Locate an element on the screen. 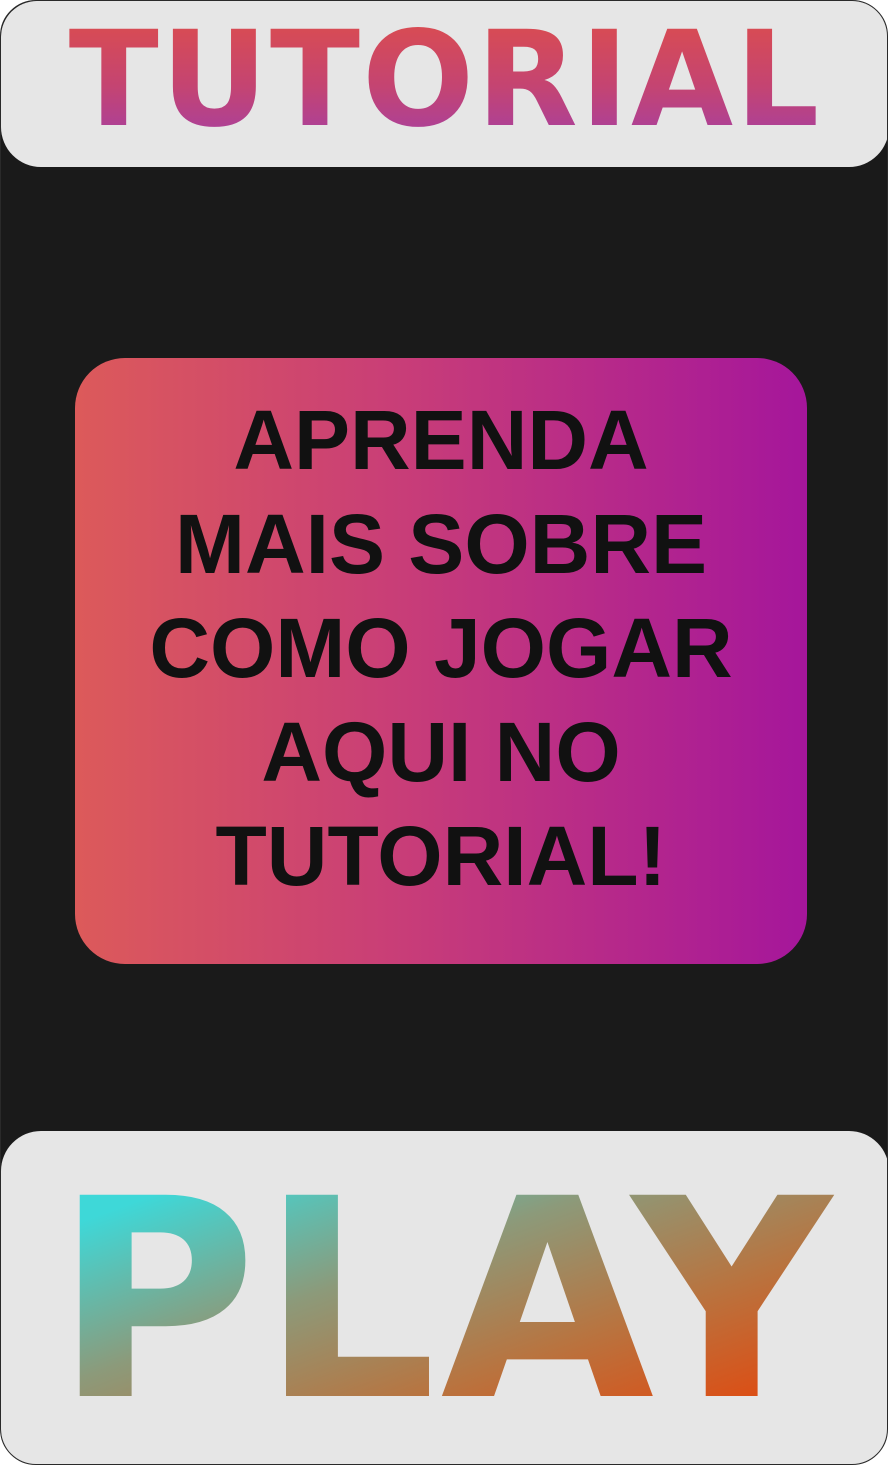 This screenshot has width=890, height=1467. tutorial-title: TUTORIAL is located at coordinates (445, 80).